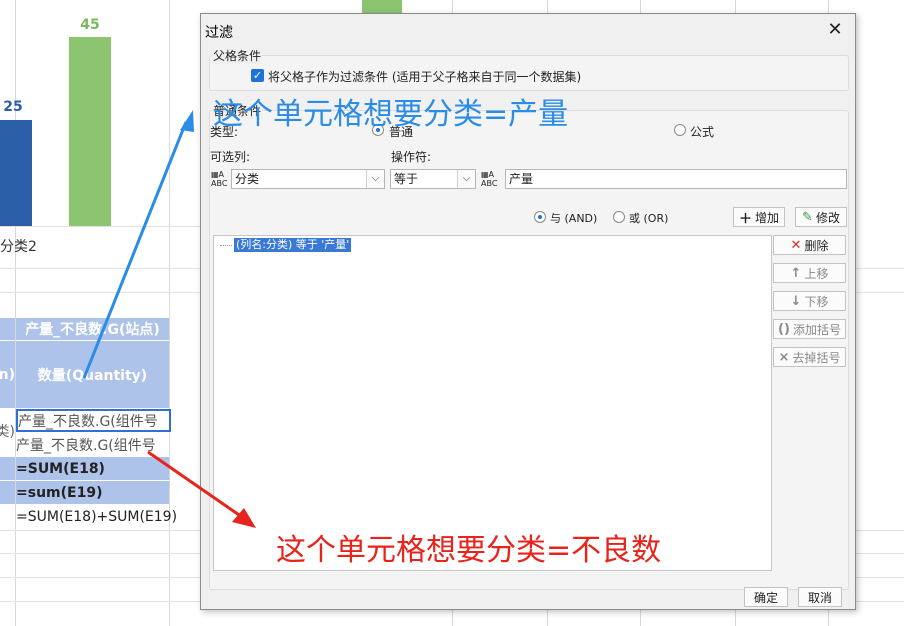 This screenshot has width=904, height=626. What do you see at coordinates (816, 245) in the screenshot?
I see `delete-button-label: 删除` at bounding box center [816, 245].